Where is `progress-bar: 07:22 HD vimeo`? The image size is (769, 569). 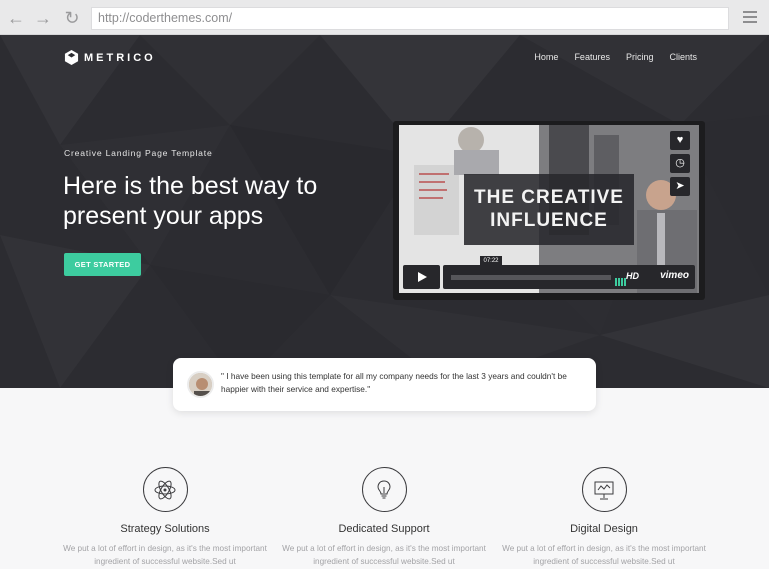 progress-bar: 07:22 HD vimeo is located at coordinates (569, 272).